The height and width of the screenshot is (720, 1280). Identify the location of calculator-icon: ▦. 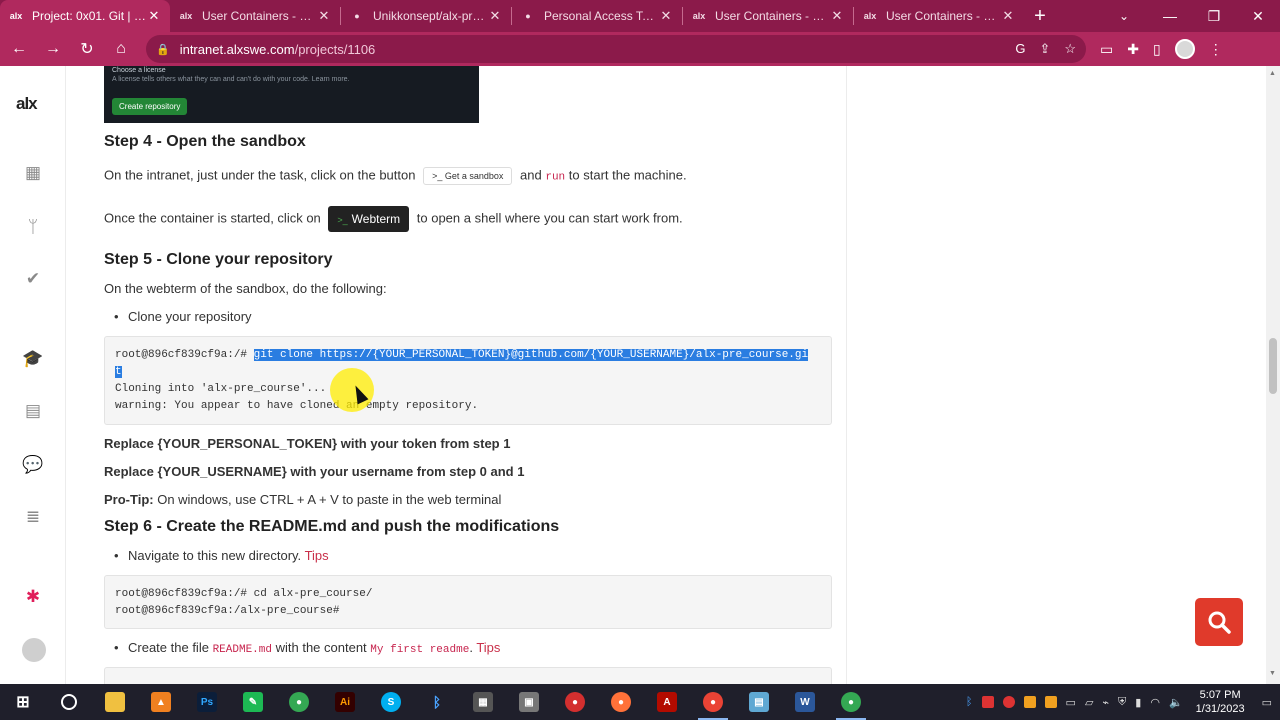
(483, 702).